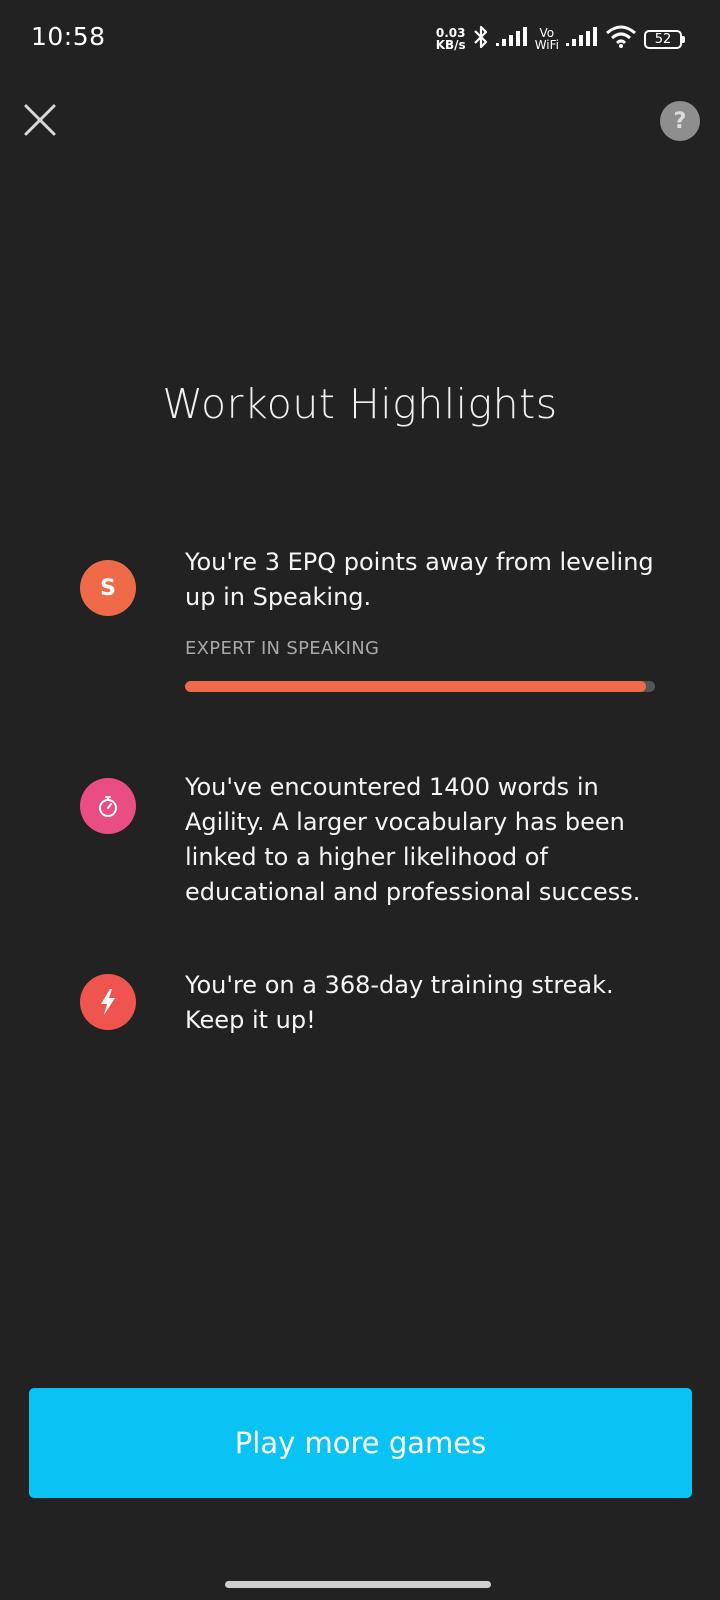 The height and width of the screenshot is (1600, 720). I want to click on play-more-games-label: Play more games, so click(360, 1443).